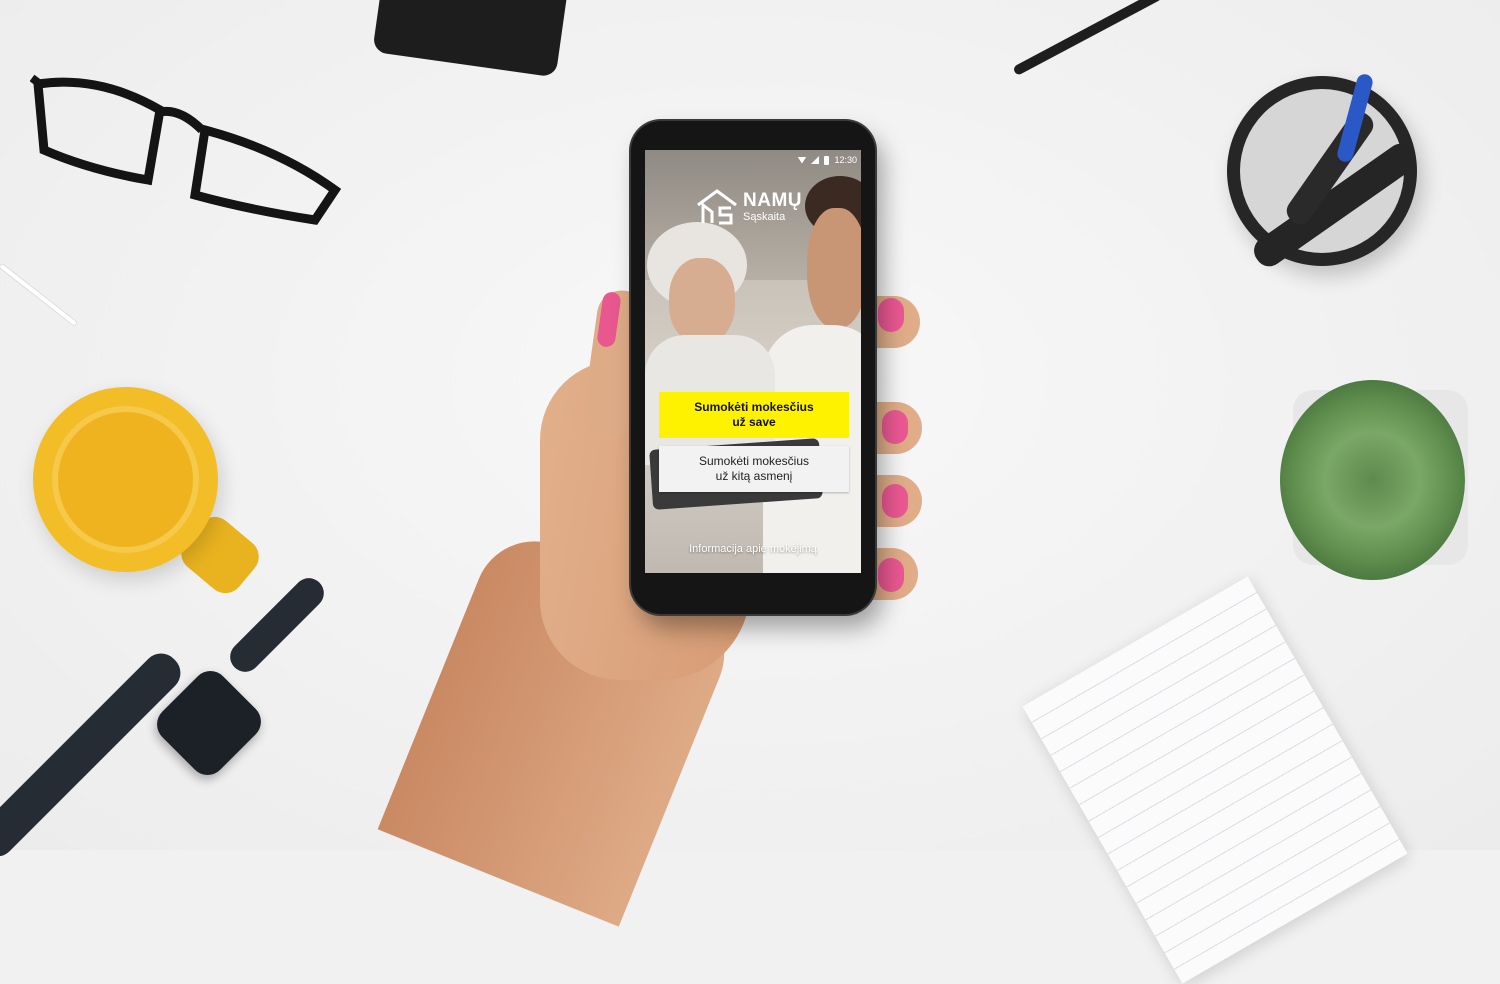 This screenshot has height=984, width=1500. What do you see at coordinates (186, 149) in the screenshot?
I see `glasses` at bounding box center [186, 149].